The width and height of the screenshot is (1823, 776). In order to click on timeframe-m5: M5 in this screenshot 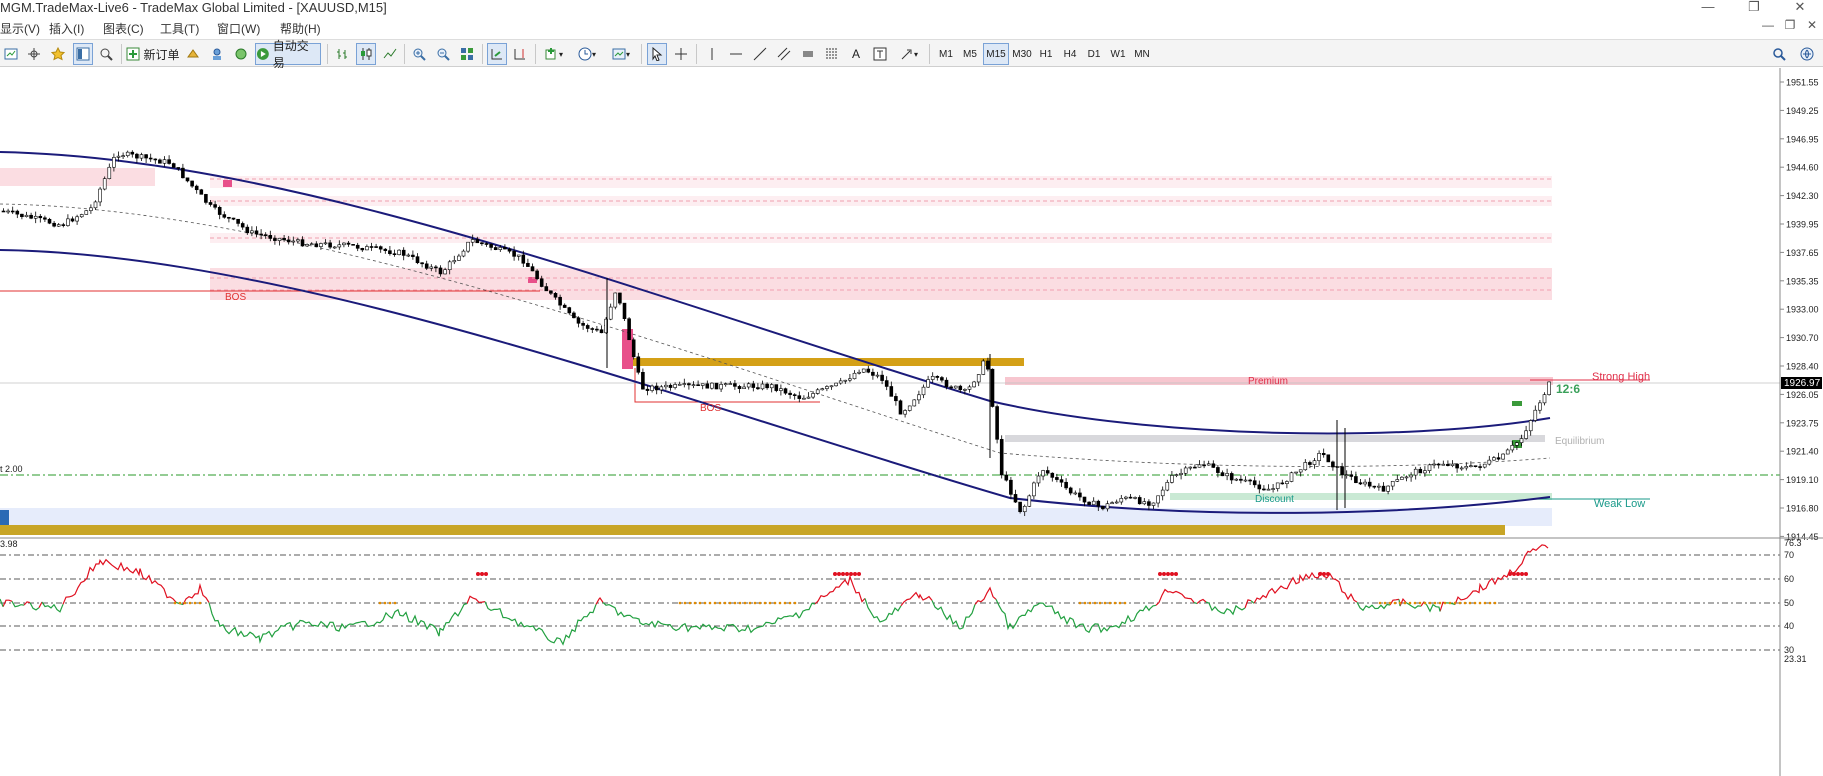, I will do `click(970, 54)`.